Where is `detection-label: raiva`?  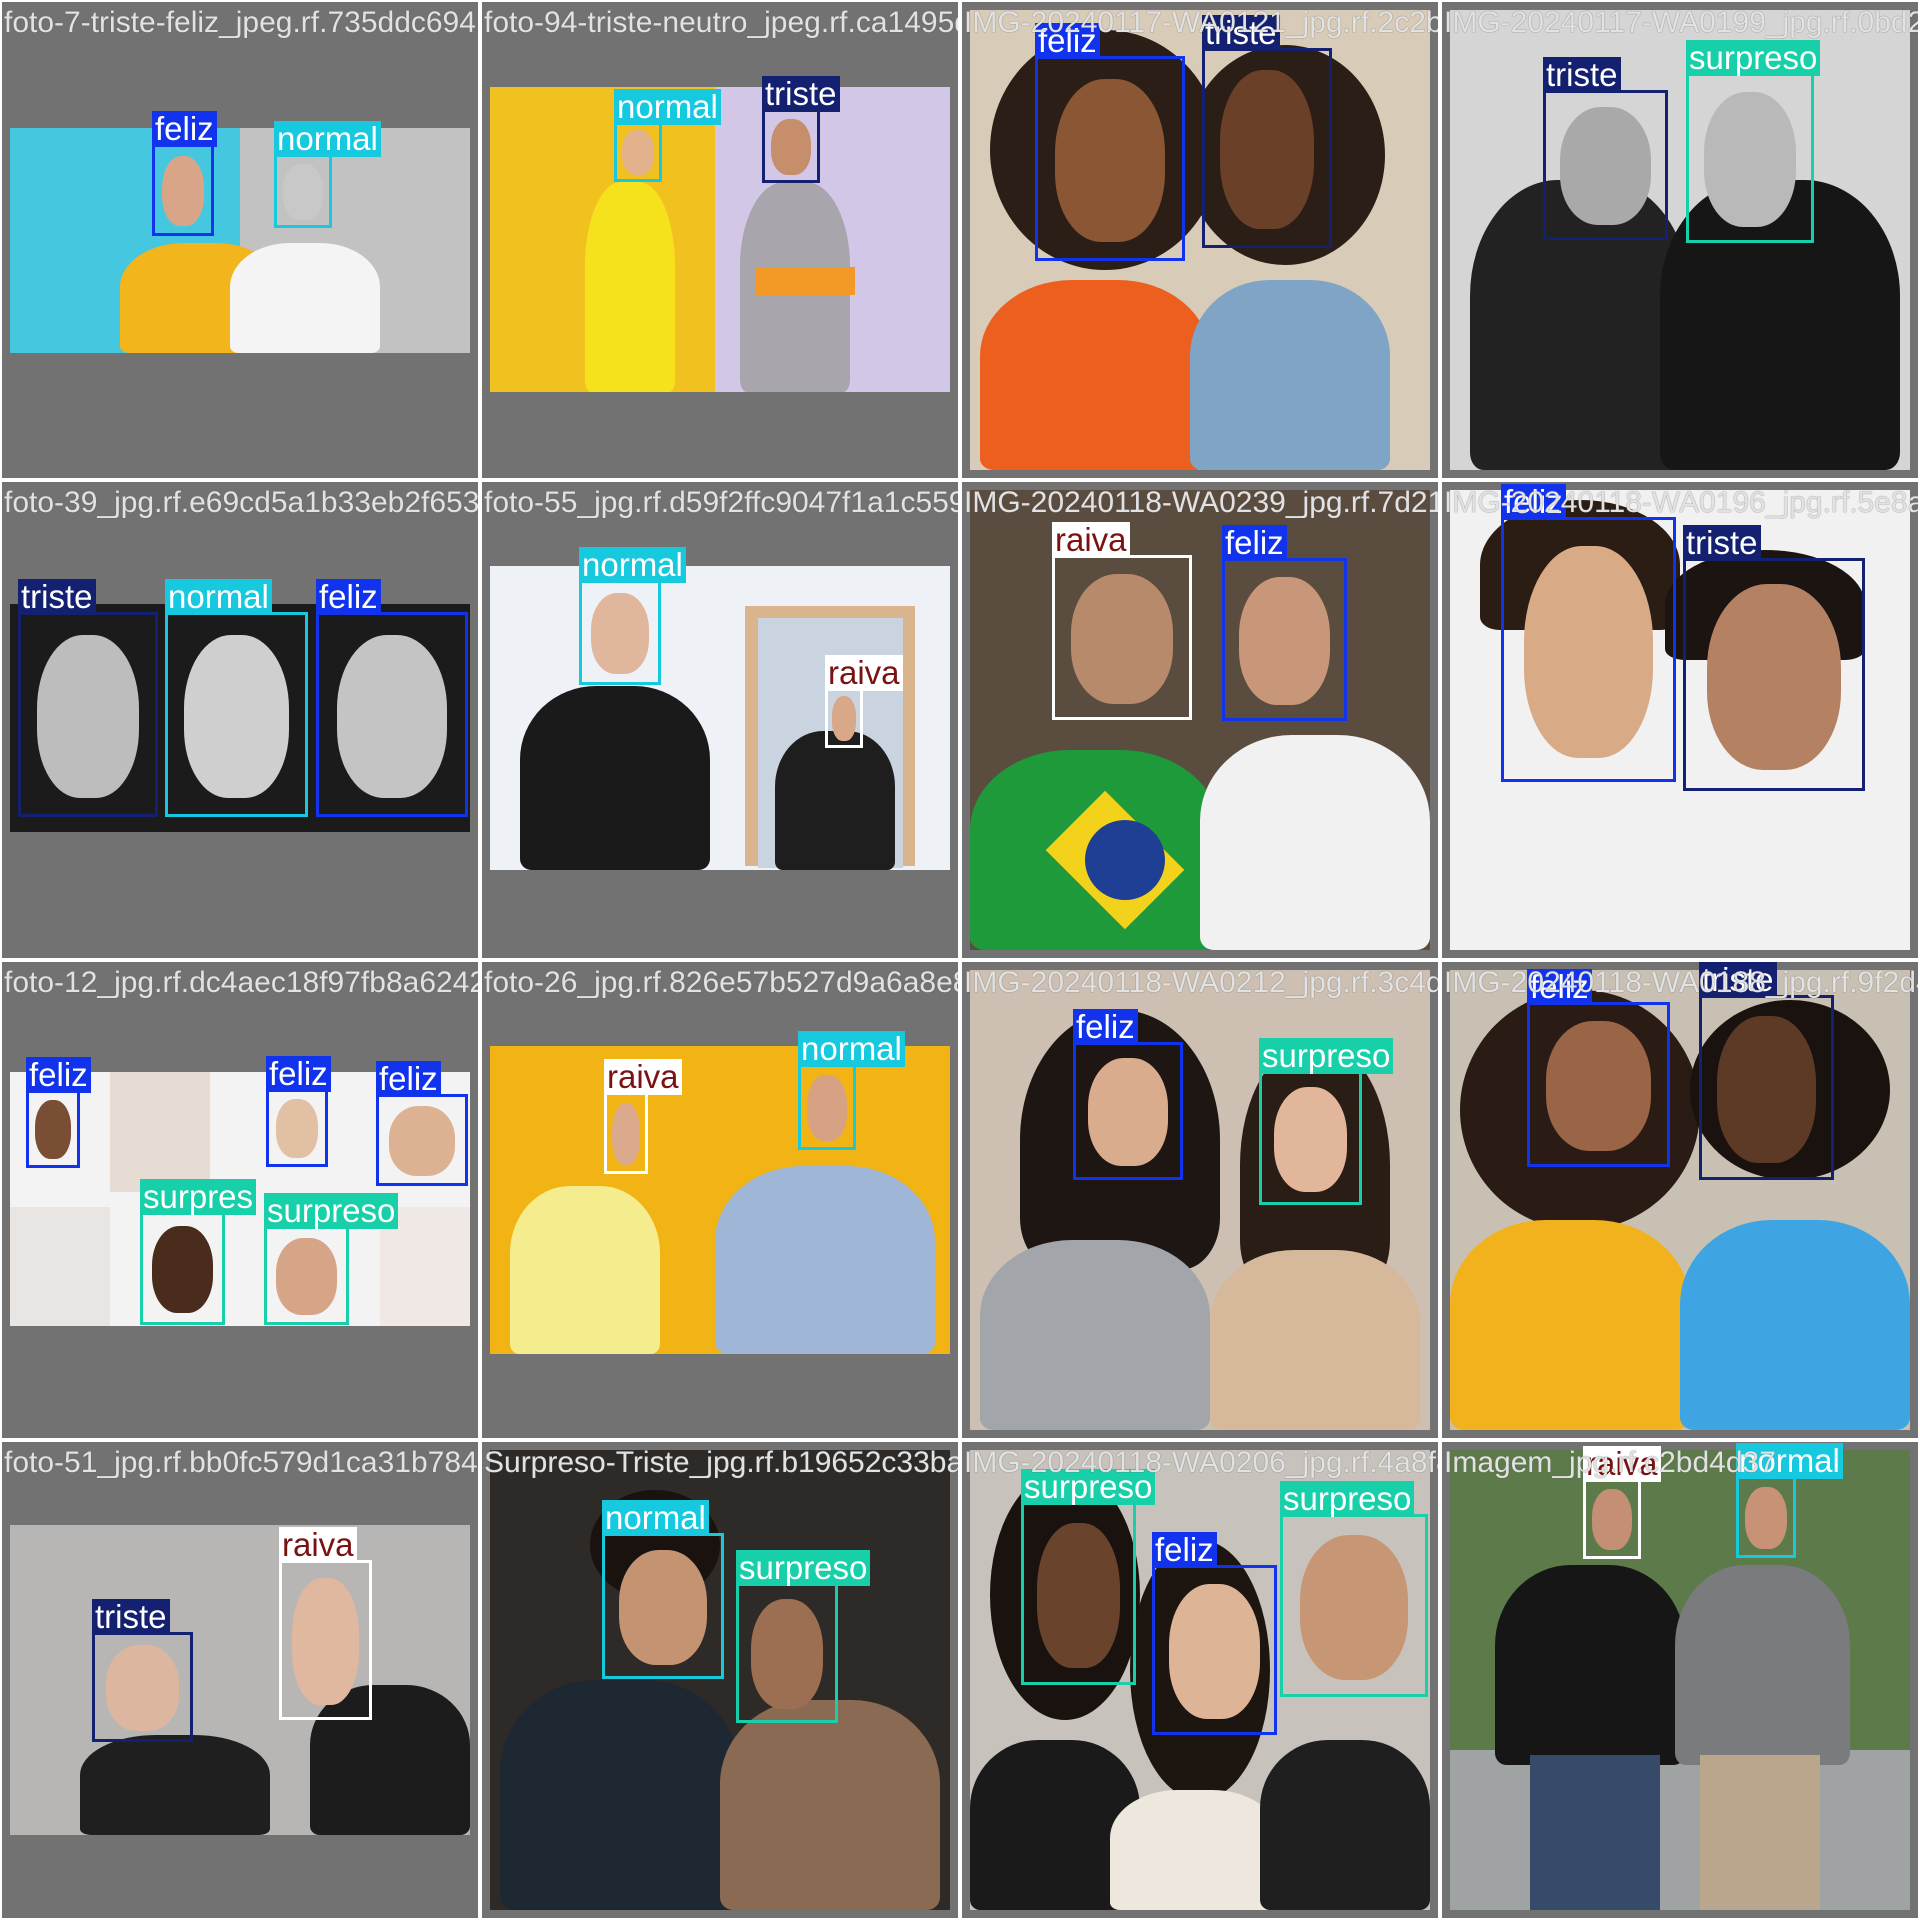 detection-label: raiva is located at coordinates (1091, 540).